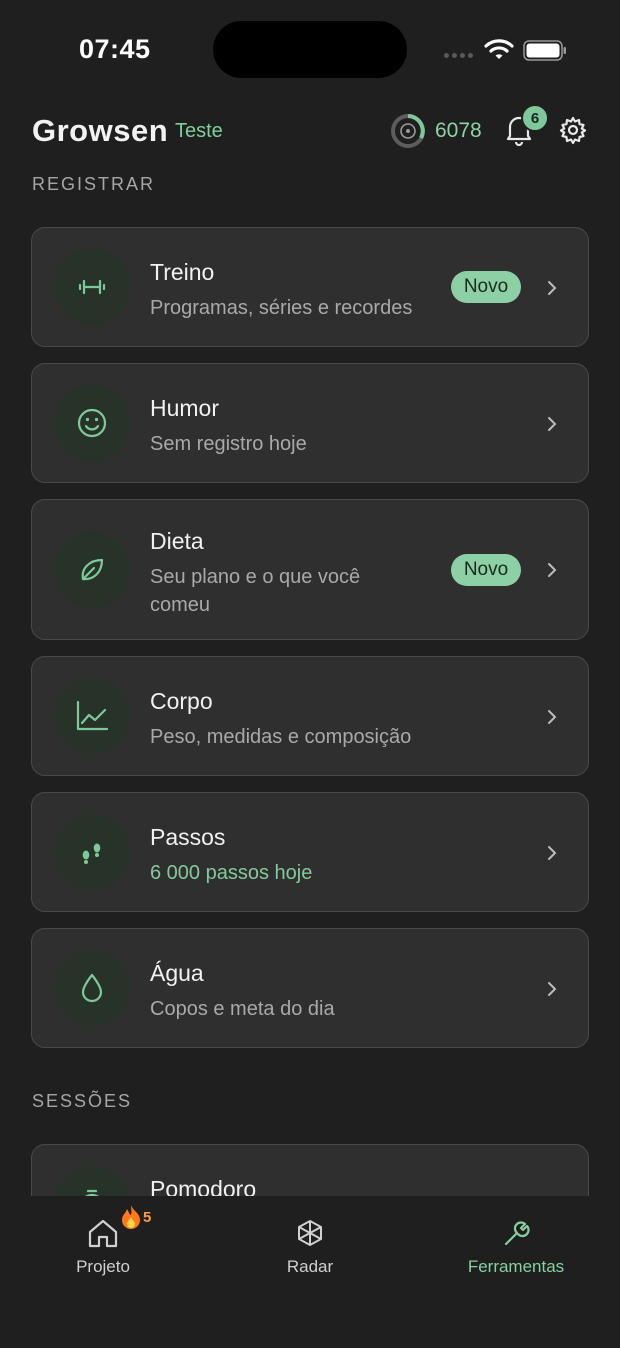  I want to click on tab-label: Radar, so click(310, 1266).